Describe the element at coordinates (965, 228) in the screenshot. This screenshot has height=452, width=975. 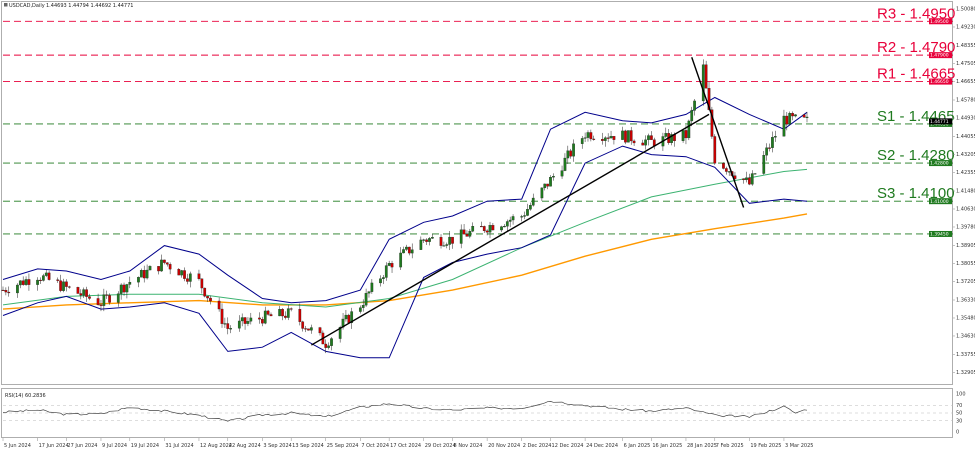
I see `price-tick-label: 1.39780` at that location.